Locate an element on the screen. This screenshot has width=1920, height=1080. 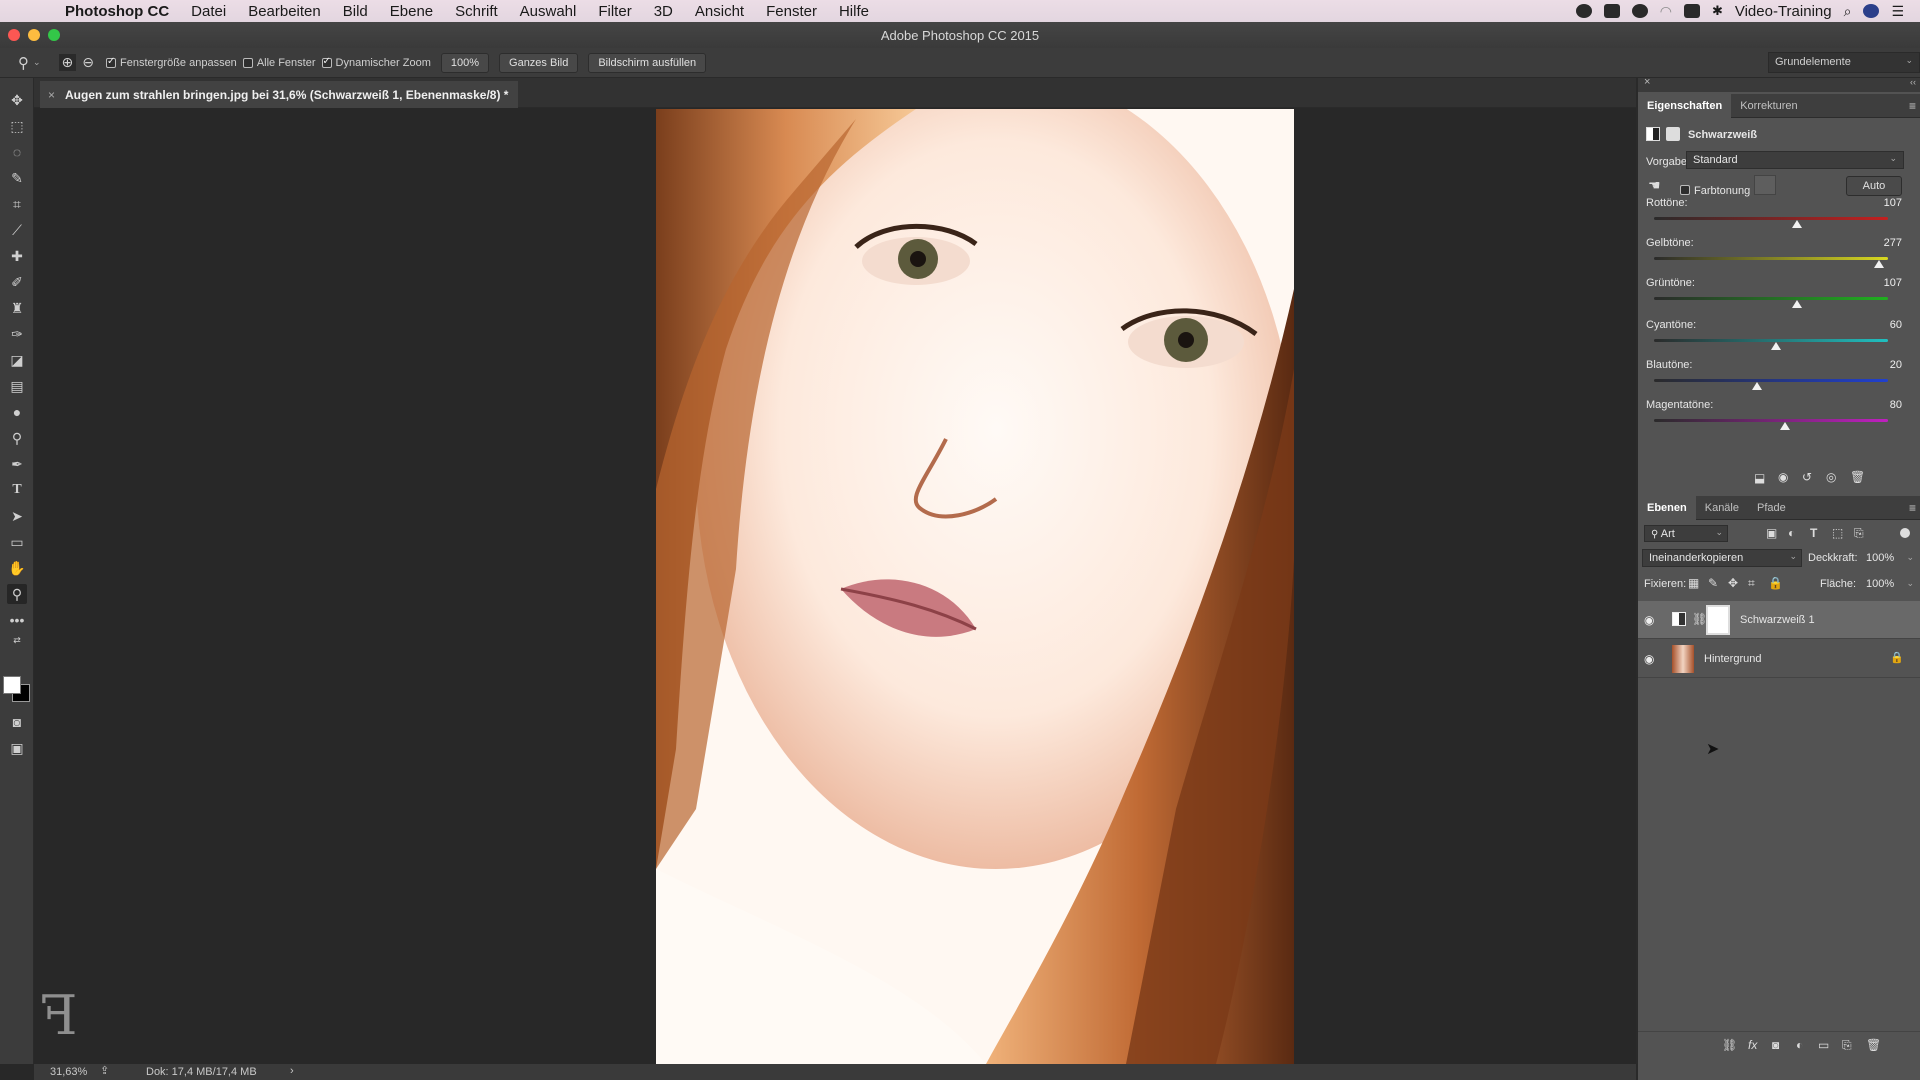
workspace-selector: Grundelemente ⌄ is located at coordinates (1844, 62).